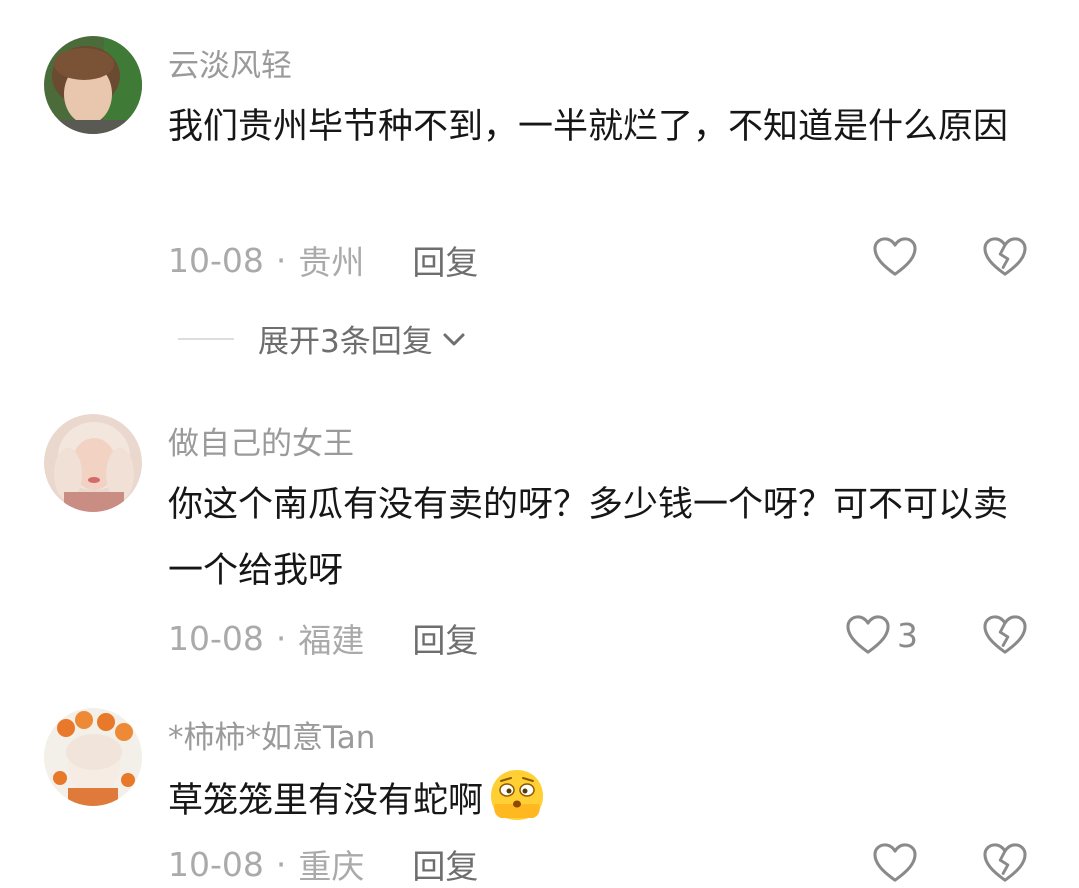  What do you see at coordinates (331, 866) in the screenshot?
I see `comment-location: 重庆` at bounding box center [331, 866].